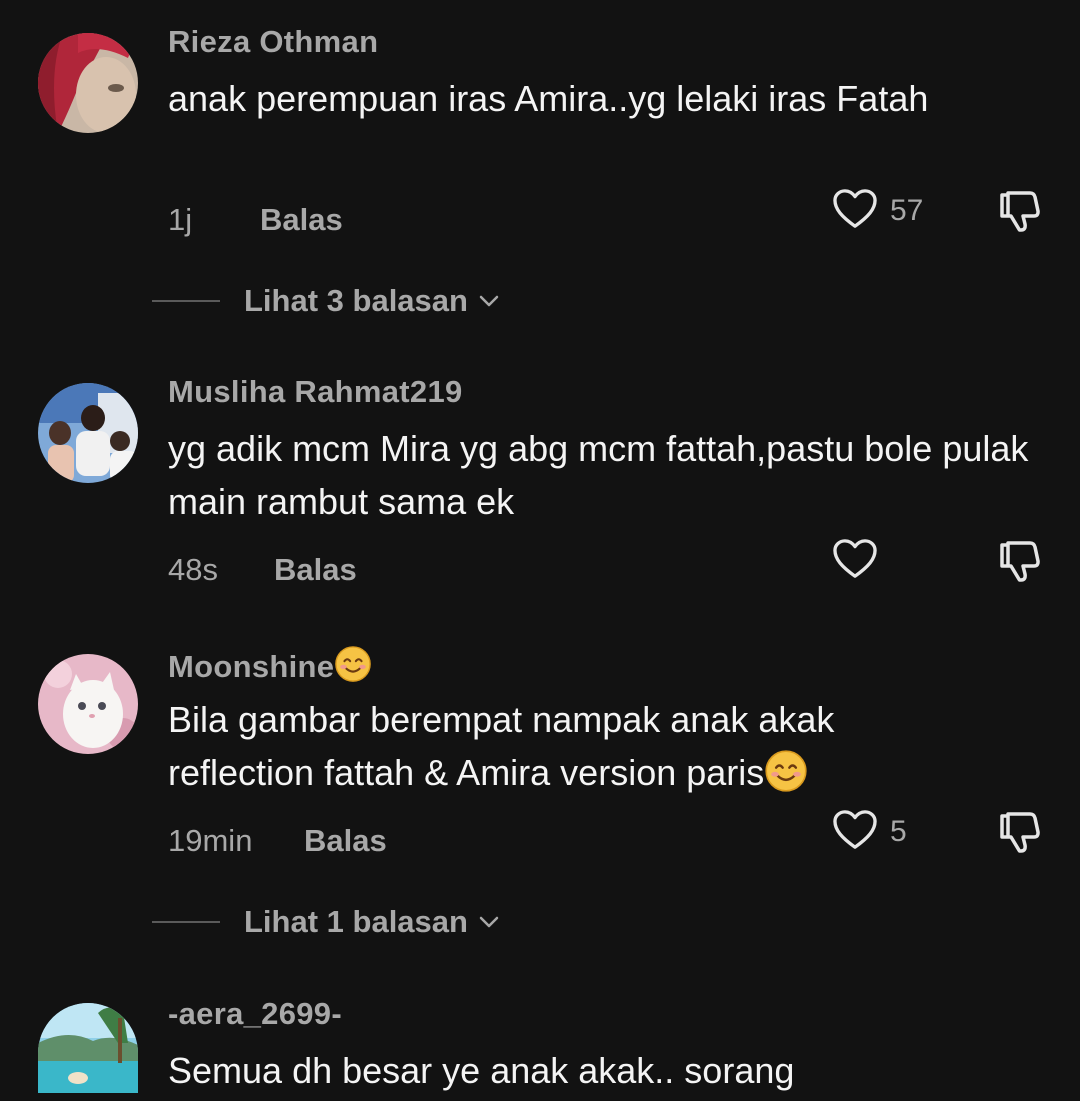  What do you see at coordinates (356, 921) in the screenshot?
I see `view-replies-label: Lihat 1 balasan` at bounding box center [356, 921].